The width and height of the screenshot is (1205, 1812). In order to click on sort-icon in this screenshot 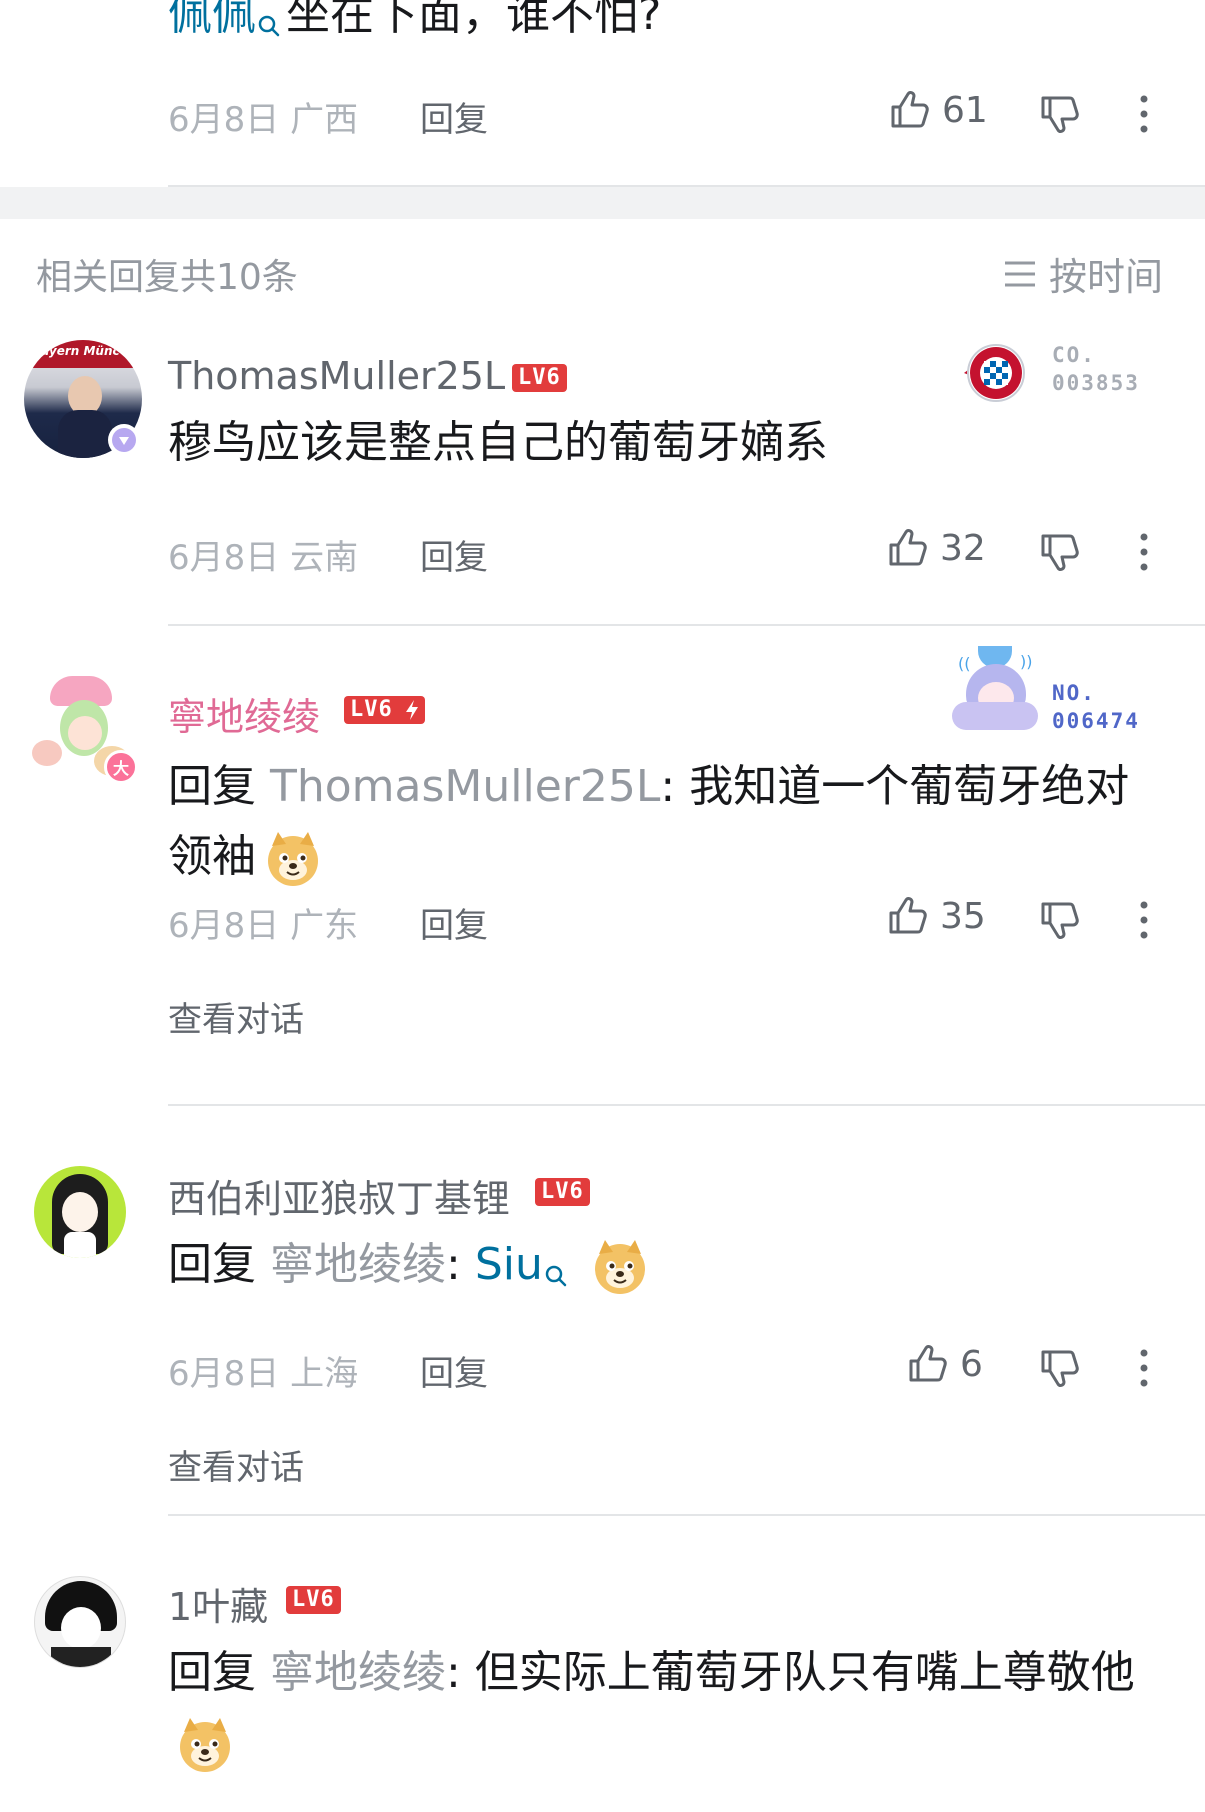, I will do `click(1020, 273)`.